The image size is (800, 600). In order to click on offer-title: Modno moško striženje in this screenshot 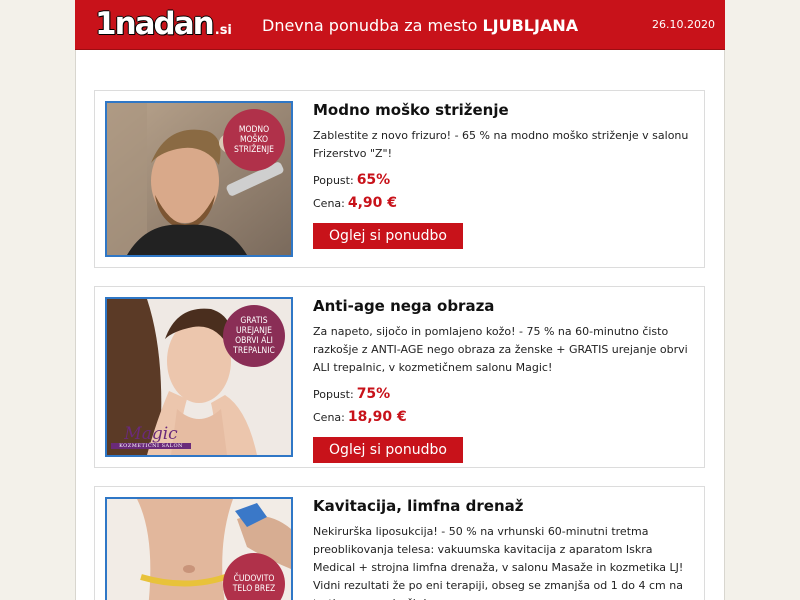, I will do `click(503, 110)`.